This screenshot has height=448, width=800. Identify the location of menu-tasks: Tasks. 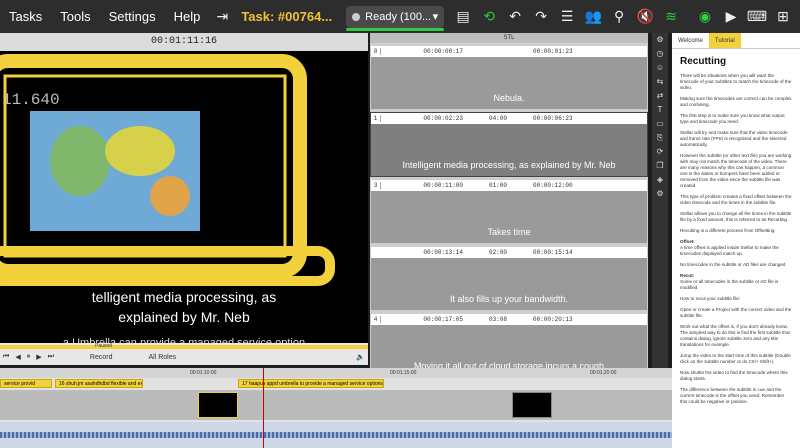
(25, 16).